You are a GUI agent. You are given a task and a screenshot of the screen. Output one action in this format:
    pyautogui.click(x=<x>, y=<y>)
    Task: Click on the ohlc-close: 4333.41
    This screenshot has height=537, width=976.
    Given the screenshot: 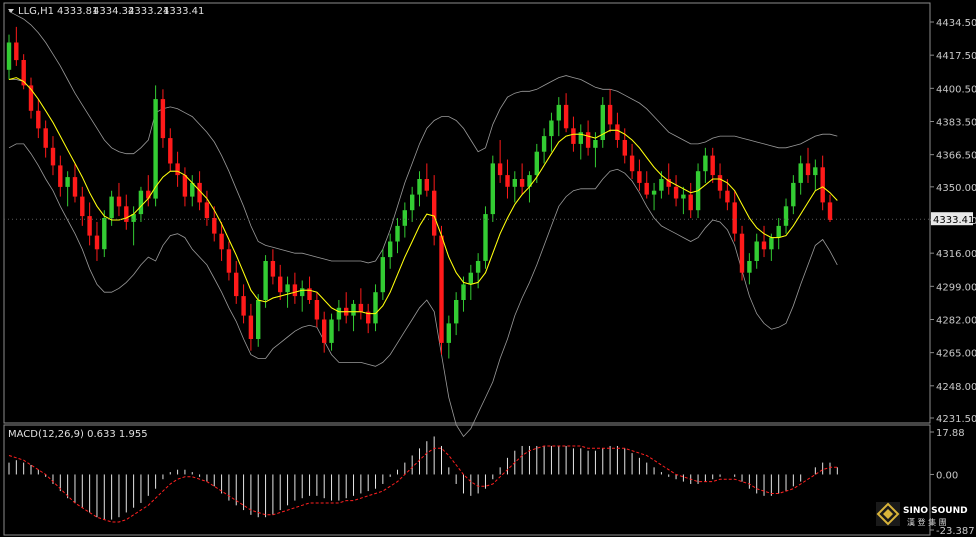 What is the action you would take?
    pyautogui.click(x=183, y=11)
    